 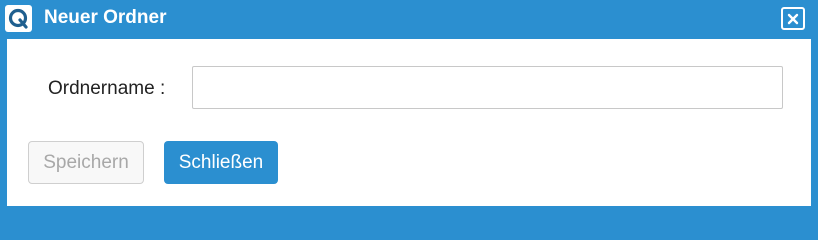 I want to click on close-icon, so click(x=793, y=18).